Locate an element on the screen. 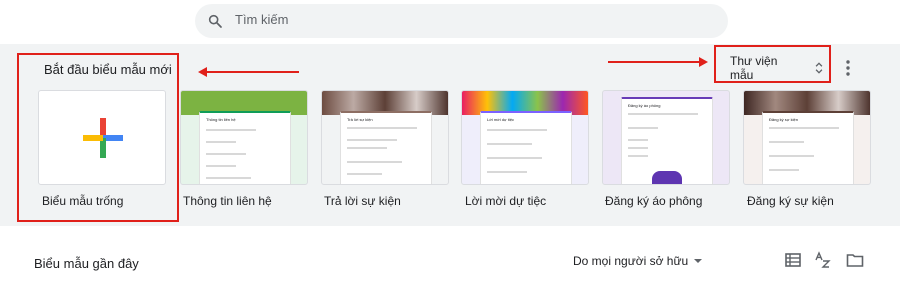  thumbnail-form-card: Đăng ký áo phông is located at coordinates (667, 140).